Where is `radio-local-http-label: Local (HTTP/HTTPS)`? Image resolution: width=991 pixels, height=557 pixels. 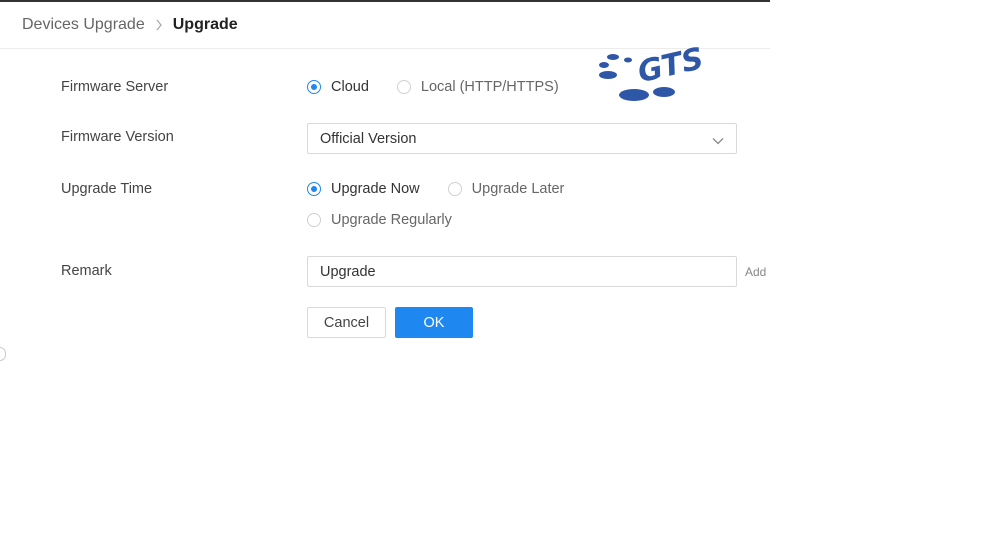 radio-local-http-label: Local (HTTP/HTTPS) is located at coordinates (489, 87).